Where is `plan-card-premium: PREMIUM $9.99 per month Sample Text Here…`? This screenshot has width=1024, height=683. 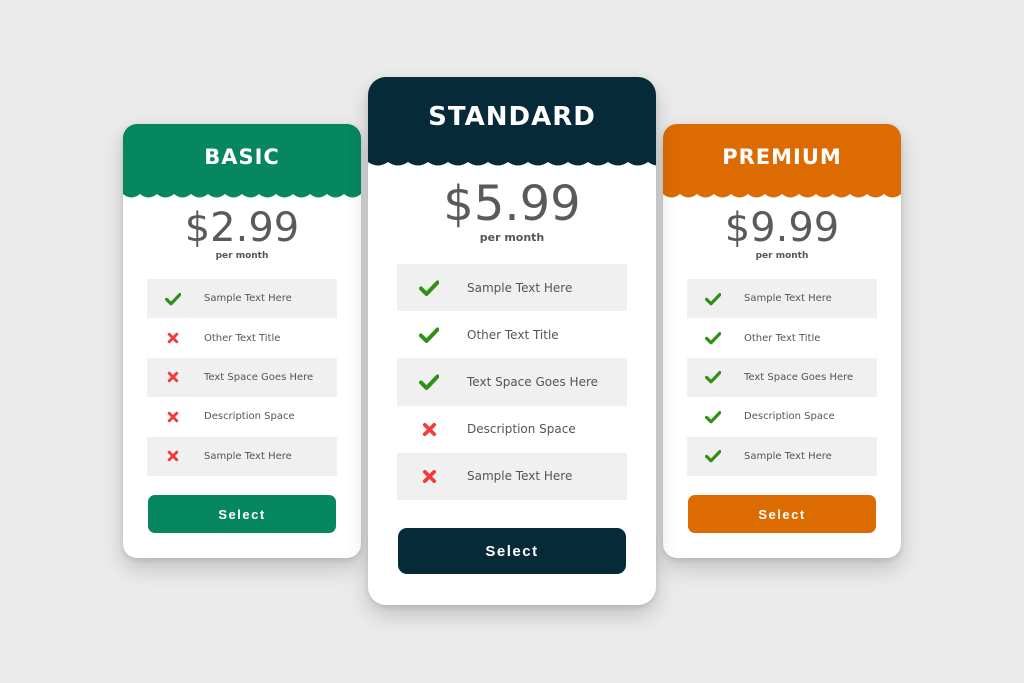
plan-card-premium: PREMIUM $9.99 per month Sample Text Here… is located at coordinates (782, 341).